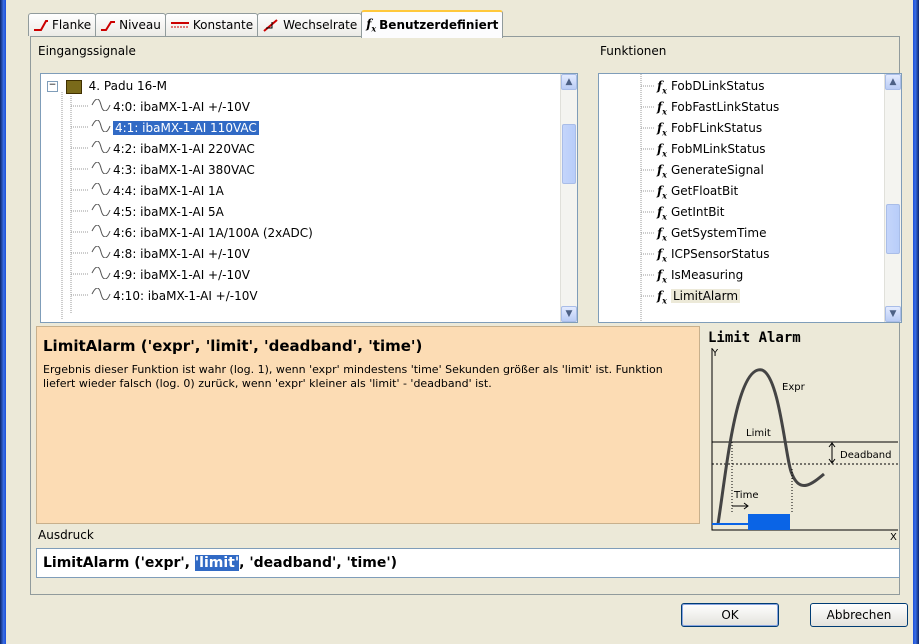 This screenshot has width=919, height=644. I want to click on window-frame-right, so click(916, 322).